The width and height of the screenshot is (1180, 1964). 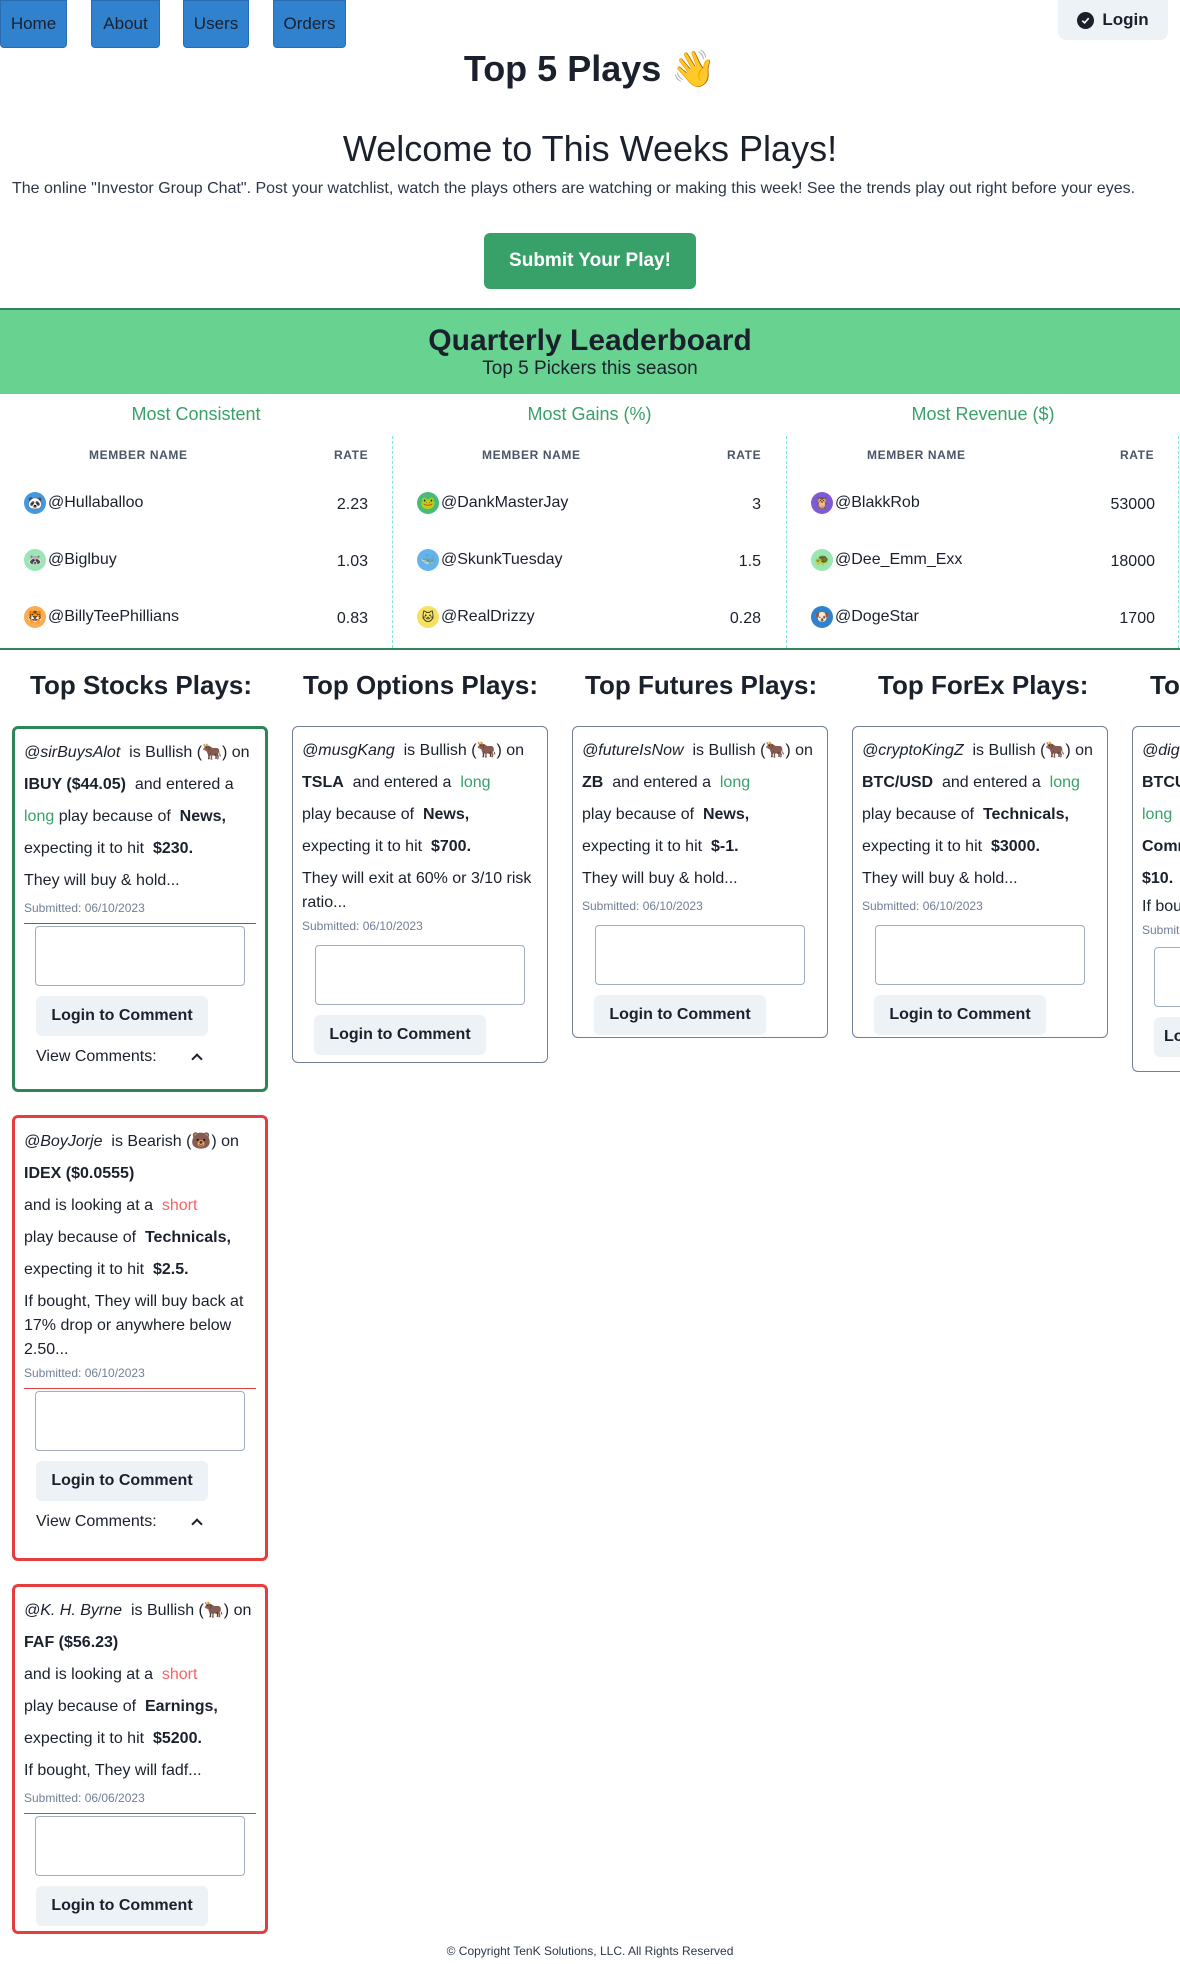 What do you see at coordinates (446, 814) in the screenshot?
I see `play-reason: News,` at bounding box center [446, 814].